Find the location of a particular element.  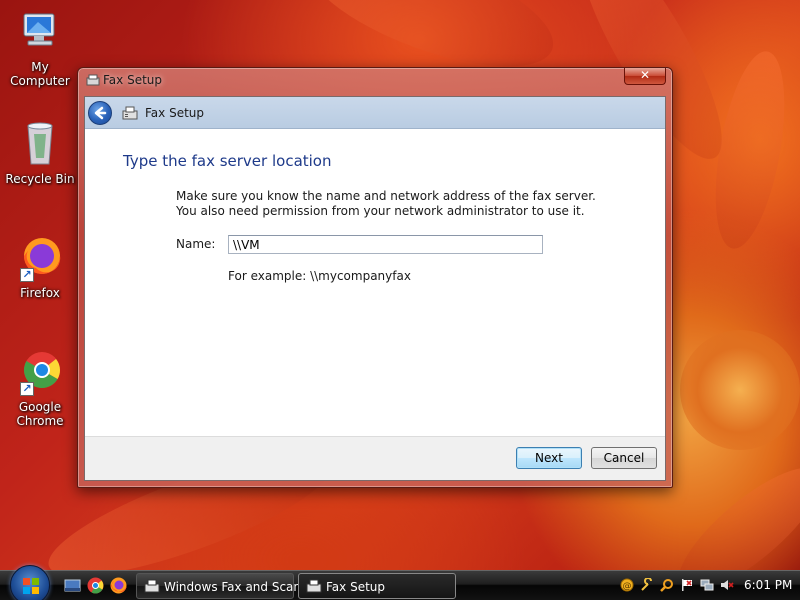

taskbar: Windows Fax and Scan Fax Setup @ 6:01 PM is located at coordinates (400, 582).